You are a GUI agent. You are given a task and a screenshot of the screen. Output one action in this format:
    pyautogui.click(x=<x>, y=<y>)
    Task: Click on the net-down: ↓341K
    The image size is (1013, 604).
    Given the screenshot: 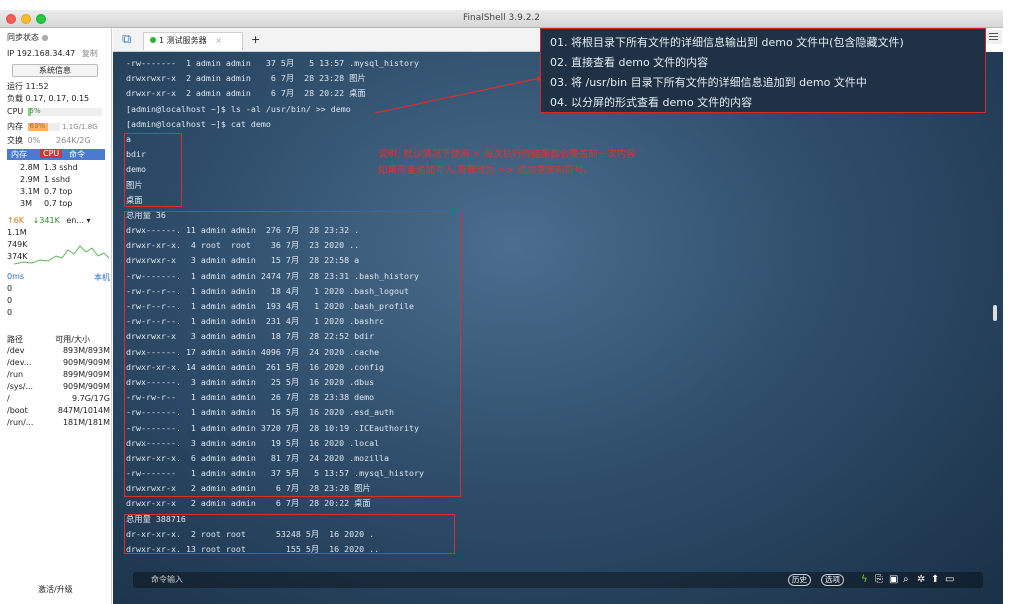 What is the action you would take?
    pyautogui.click(x=46, y=220)
    